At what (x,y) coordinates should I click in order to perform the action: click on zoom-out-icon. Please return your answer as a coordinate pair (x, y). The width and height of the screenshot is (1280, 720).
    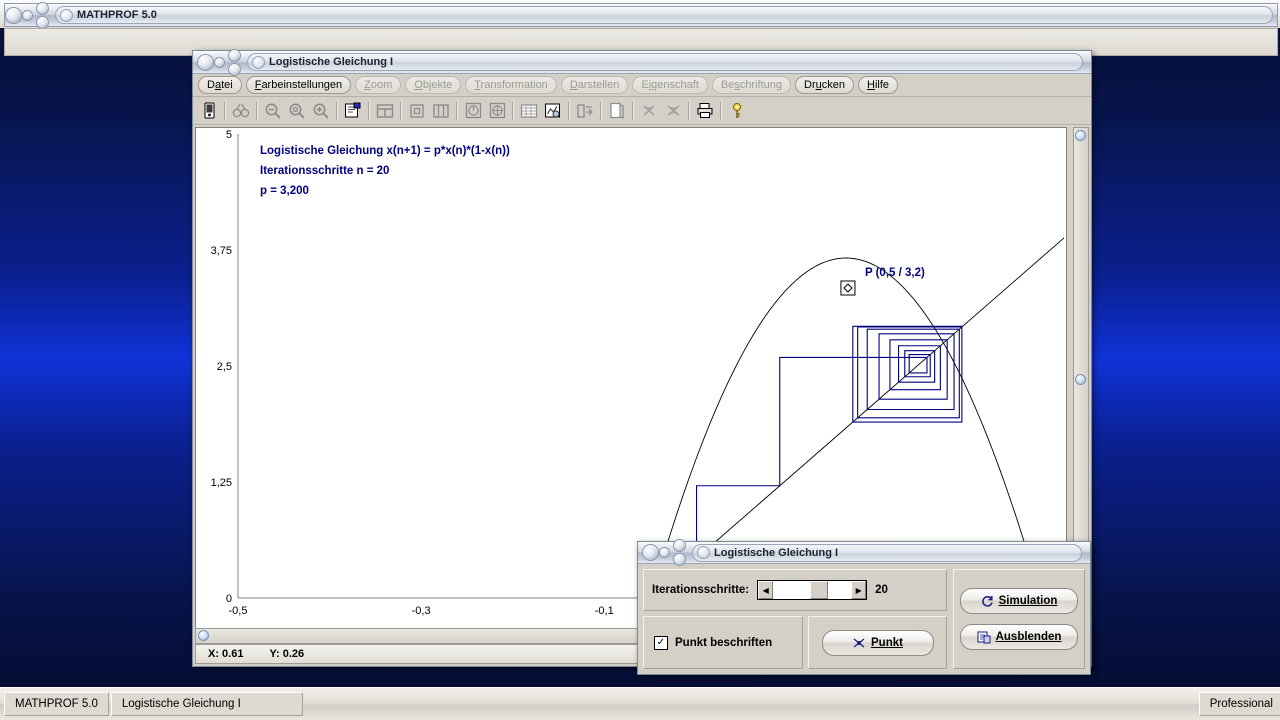
    Looking at the image, I should click on (273, 110).